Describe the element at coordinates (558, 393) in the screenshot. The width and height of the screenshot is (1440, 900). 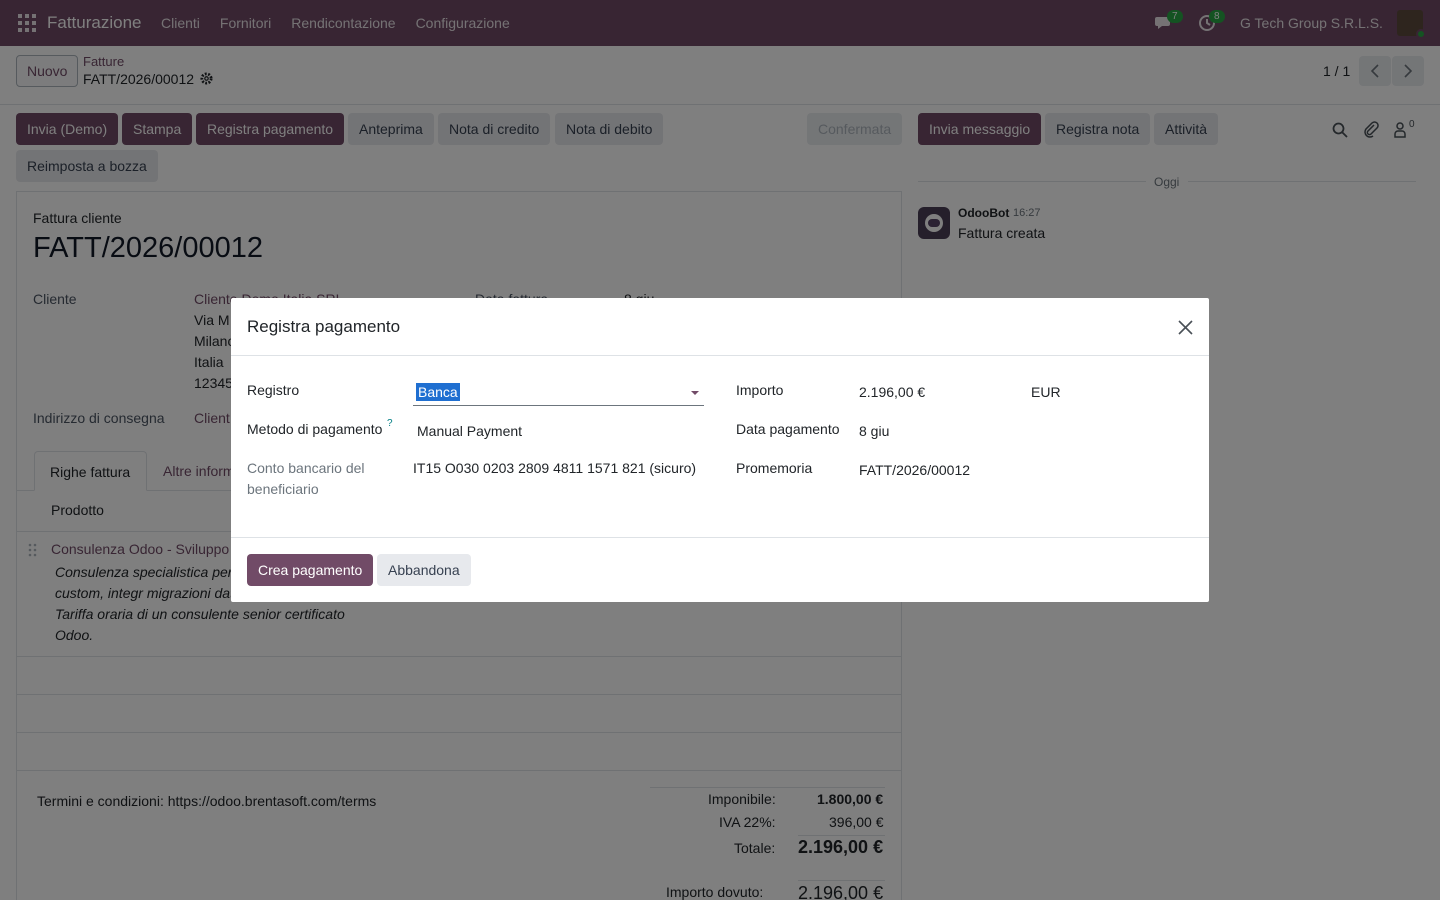
I see `journal-select: Banca` at that location.